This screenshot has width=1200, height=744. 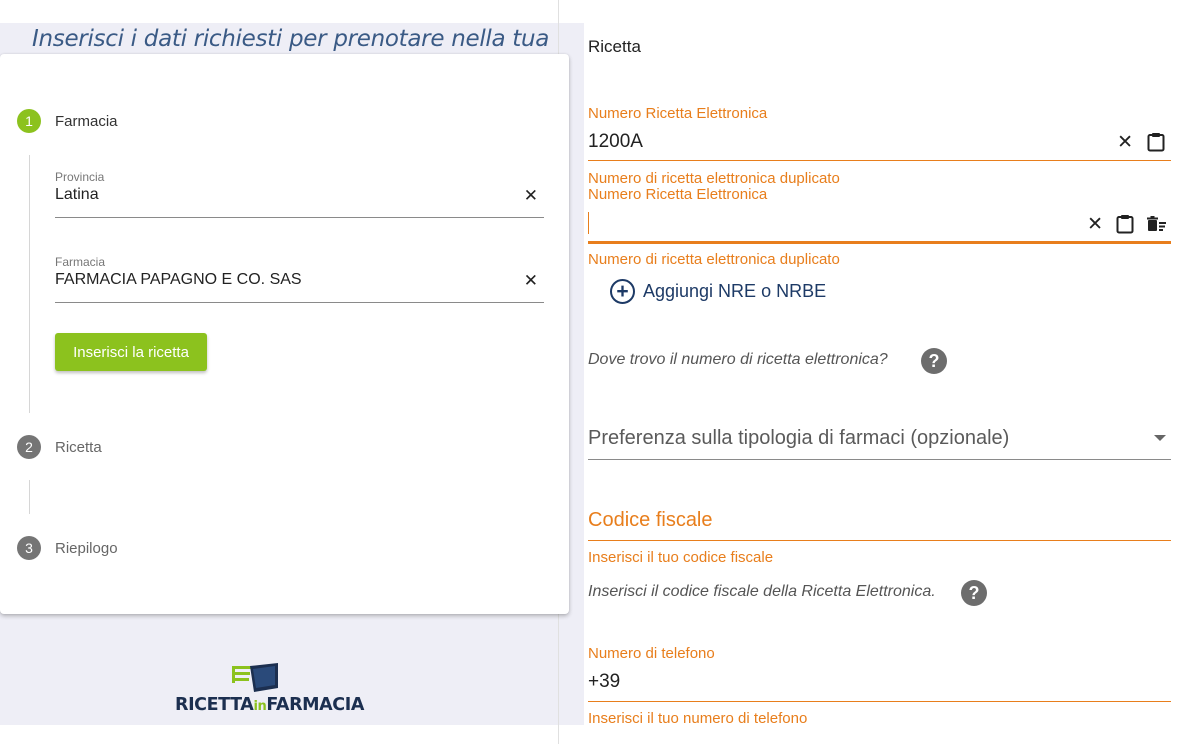 I want to click on step-ricetta: 2 Ricetta, so click(x=59, y=447).